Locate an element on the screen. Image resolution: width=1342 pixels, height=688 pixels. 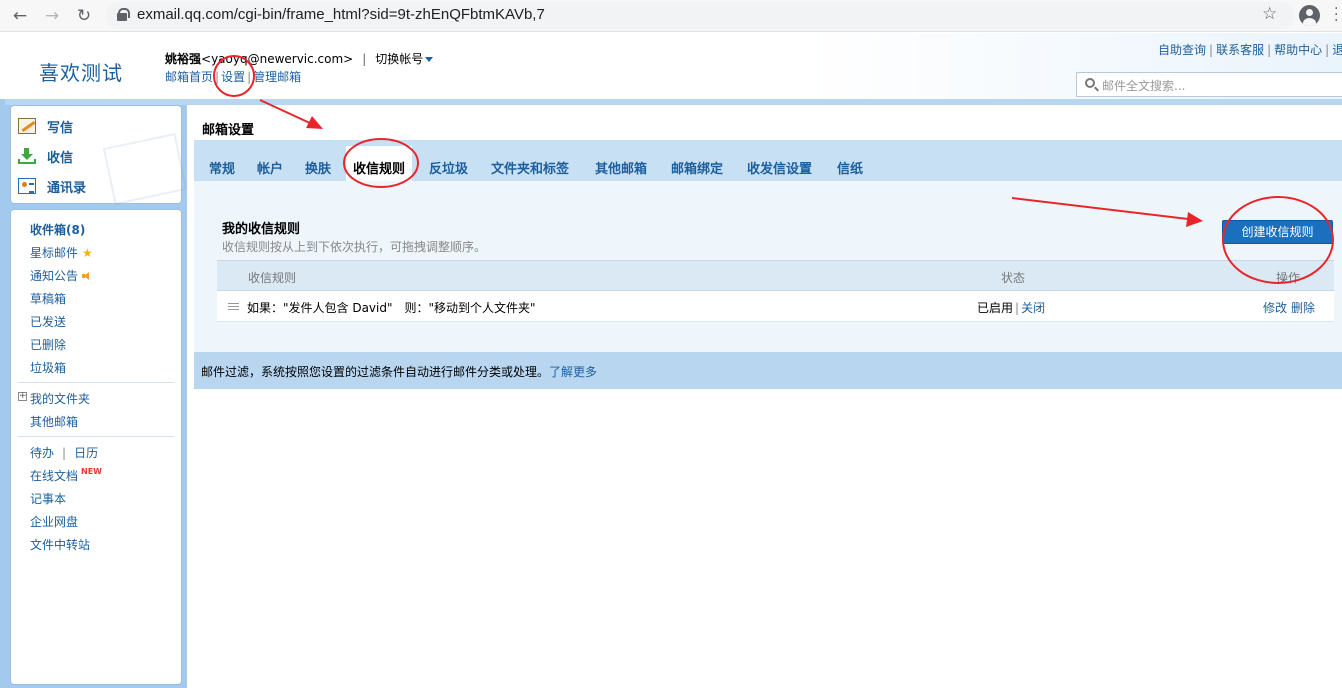
folder-notices-label: 通知公告 is located at coordinates (54, 276).